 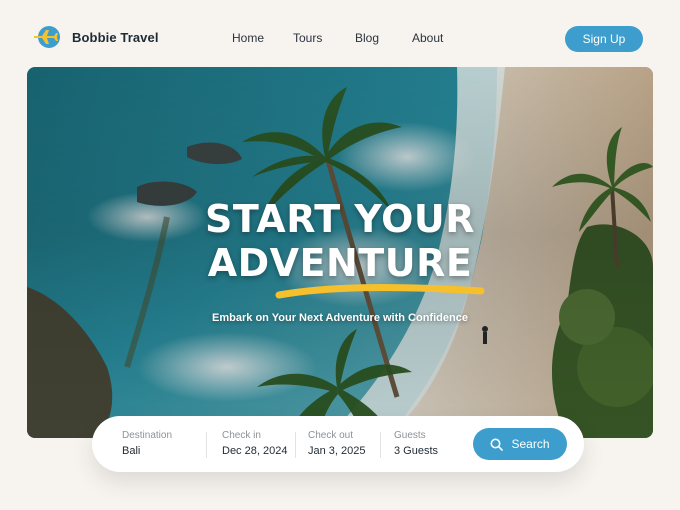 I want to click on search-icon, so click(x=497, y=444).